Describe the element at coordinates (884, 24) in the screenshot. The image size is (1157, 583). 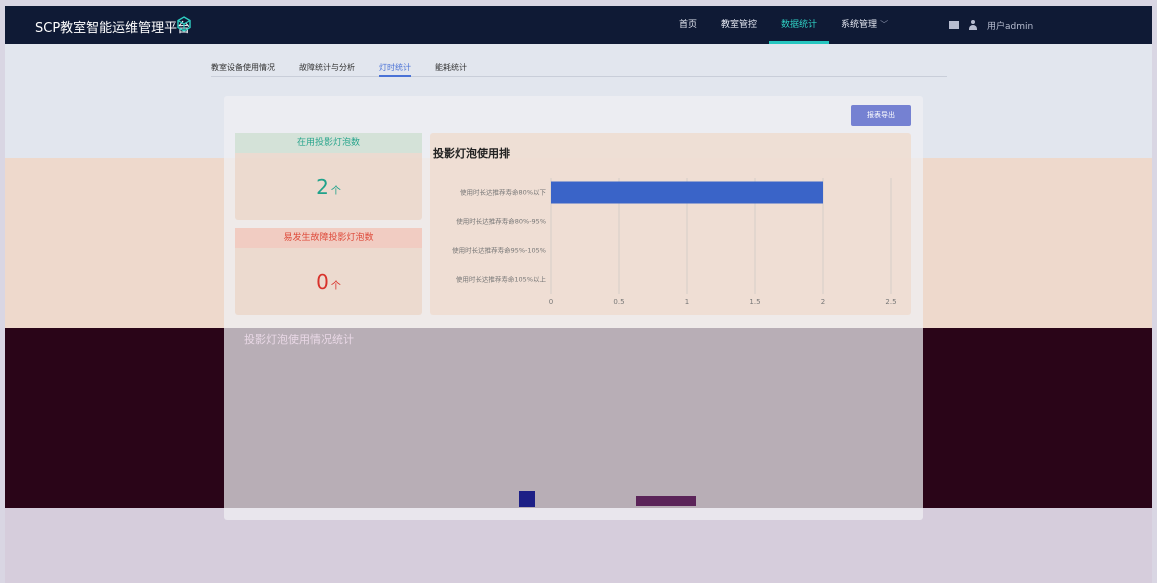
I see `chevron-down-icon: ﹀` at that location.